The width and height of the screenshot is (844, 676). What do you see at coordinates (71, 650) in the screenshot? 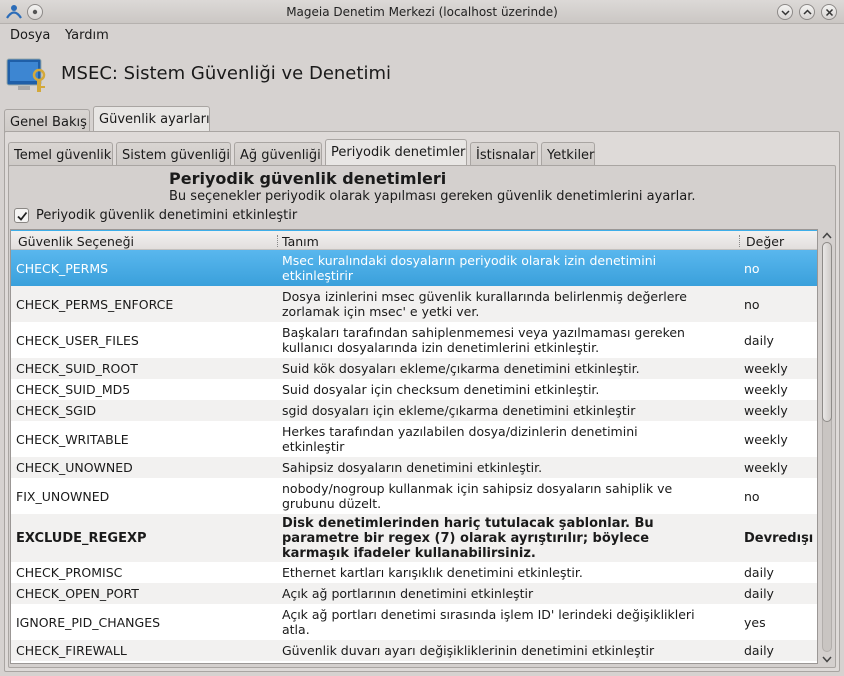
I see `option-name-cell: CHECK_FIREWALL` at bounding box center [71, 650].